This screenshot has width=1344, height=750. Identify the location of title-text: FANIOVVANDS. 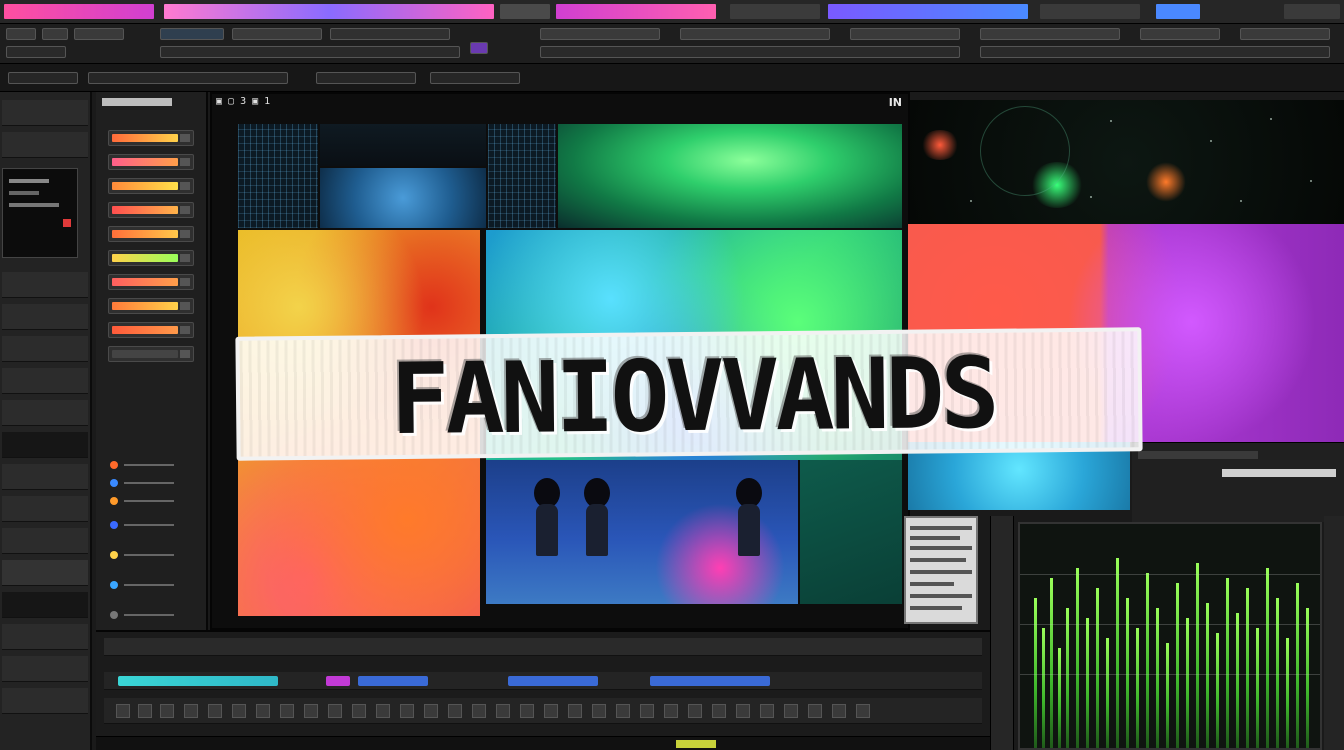
(693, 397).